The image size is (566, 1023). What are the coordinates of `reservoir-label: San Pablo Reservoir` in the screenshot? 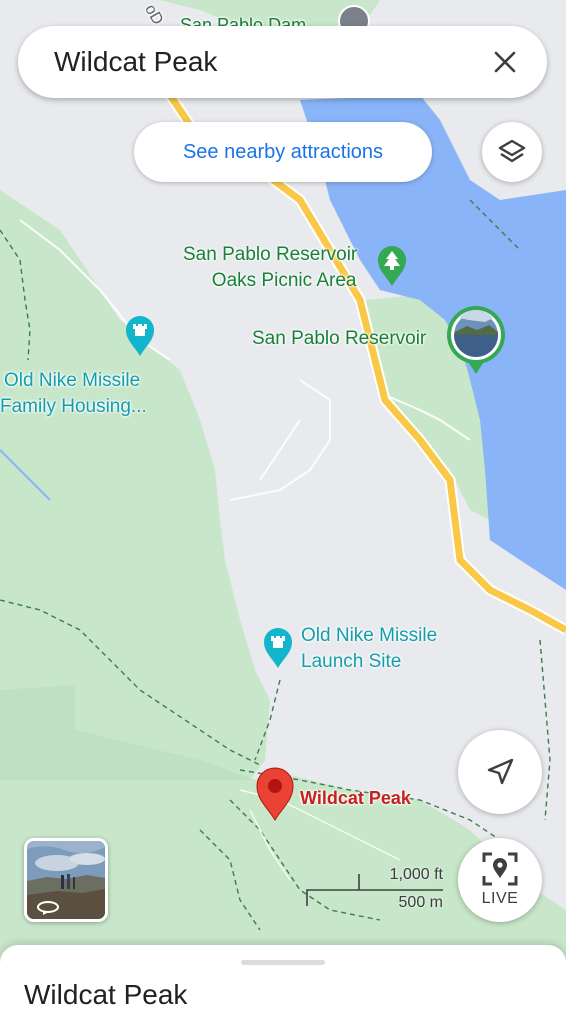 It's located at (339, 339).